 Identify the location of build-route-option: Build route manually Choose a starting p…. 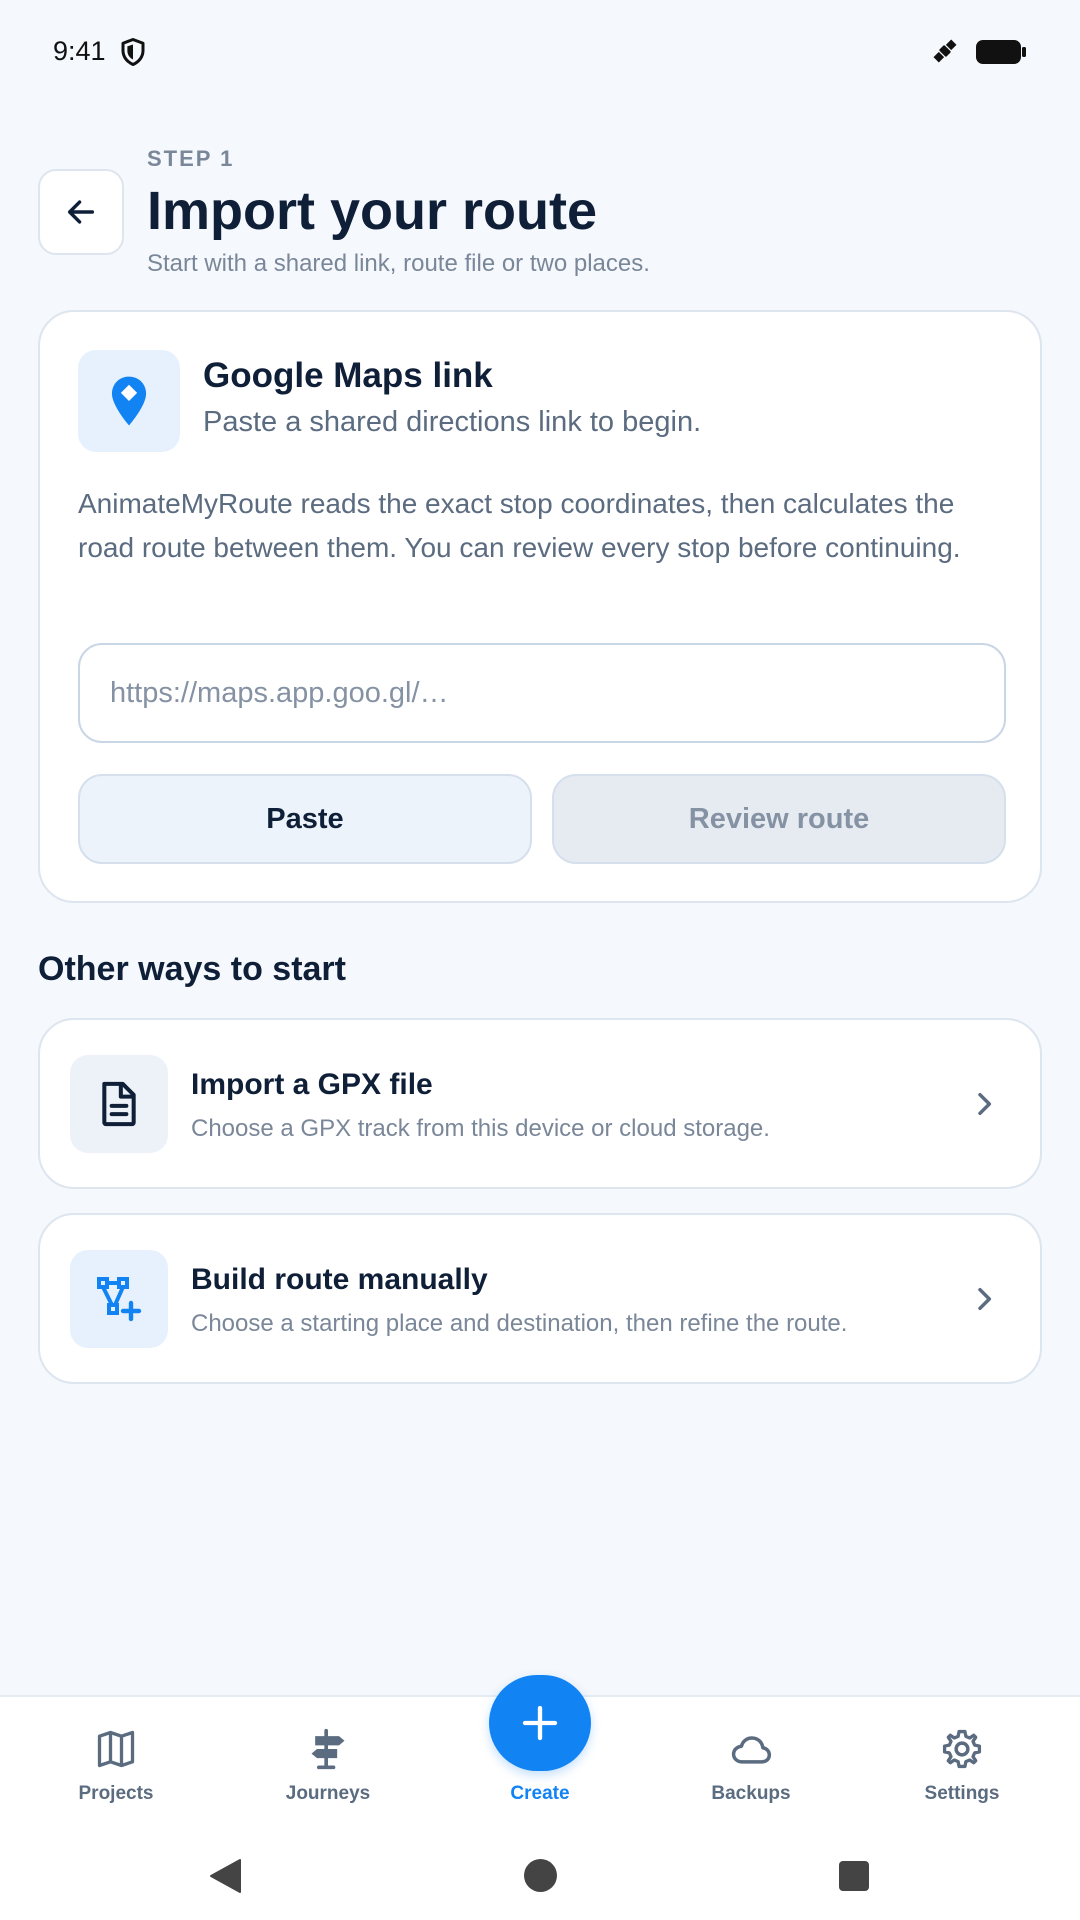
(540, 1298).